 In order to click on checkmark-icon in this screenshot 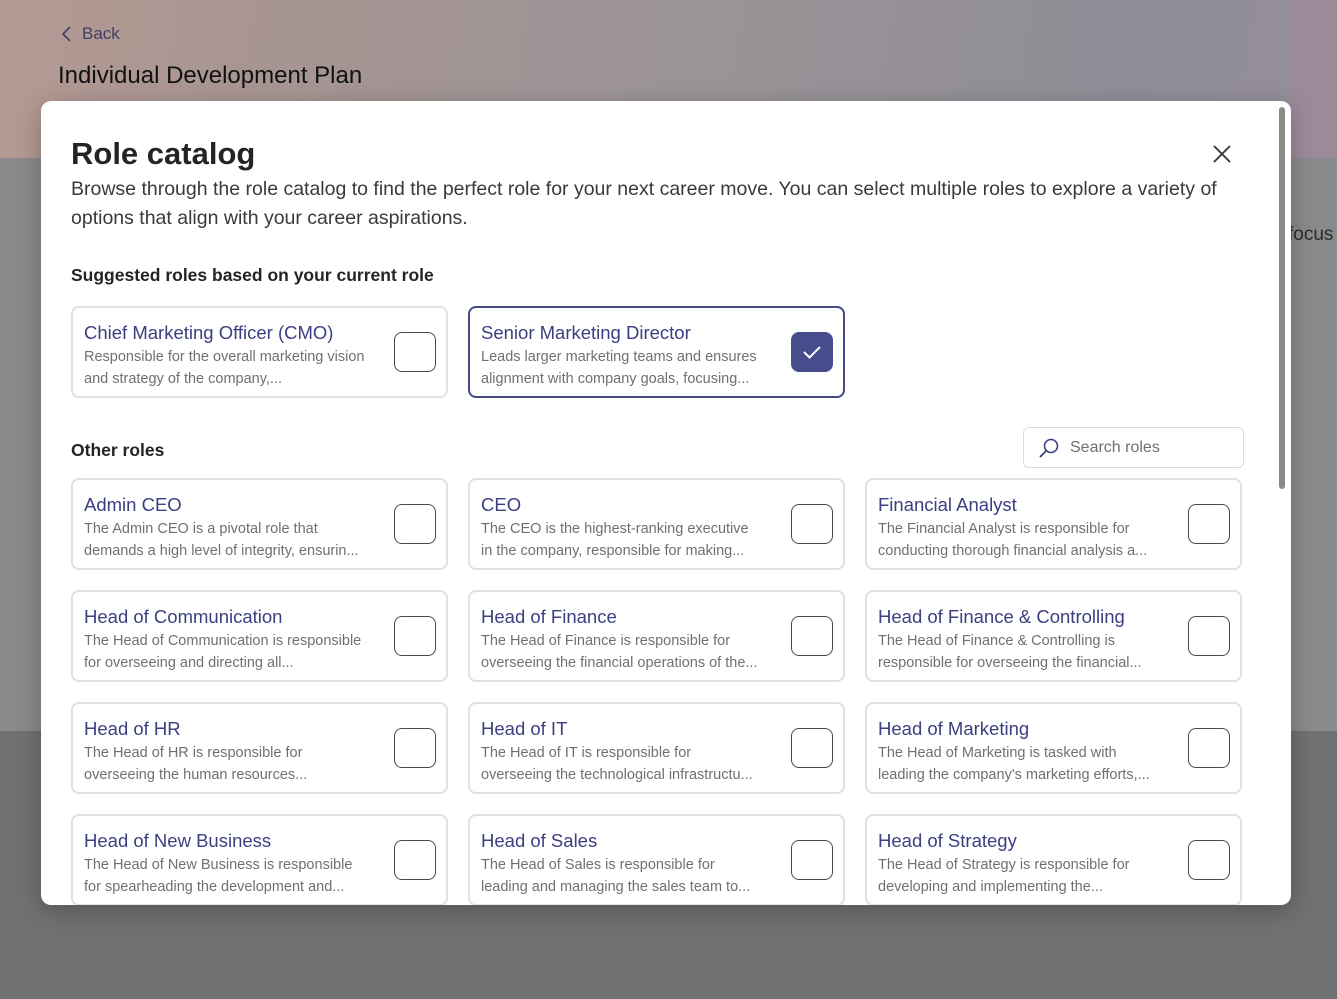, I will do `click(812, 352)`.